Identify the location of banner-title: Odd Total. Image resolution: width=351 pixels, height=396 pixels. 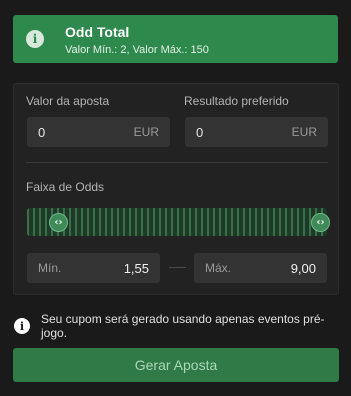
(97, 32).